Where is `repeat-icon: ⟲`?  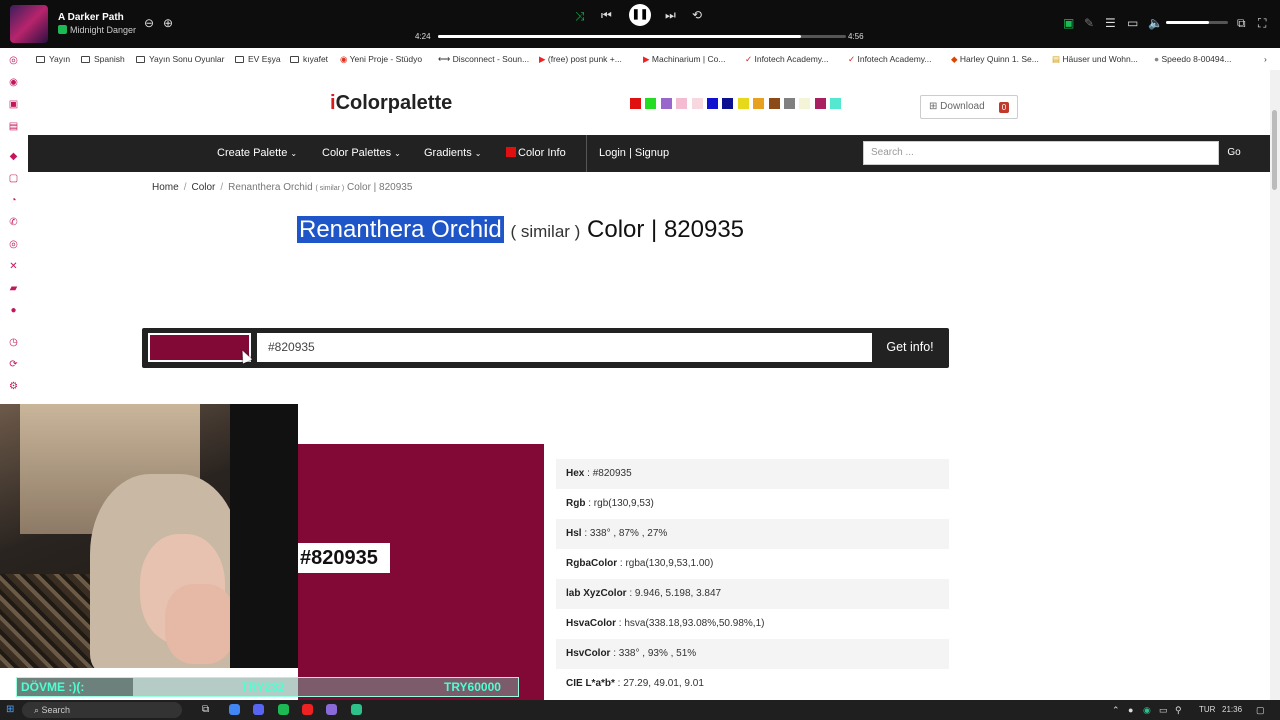 repeat-icon: ⟲ is located at coordinates (697, 15).